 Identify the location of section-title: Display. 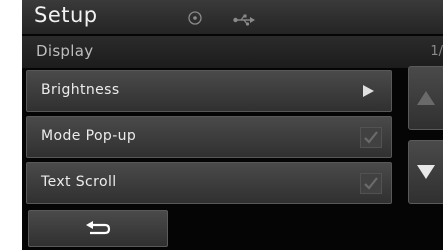
(65, 51).